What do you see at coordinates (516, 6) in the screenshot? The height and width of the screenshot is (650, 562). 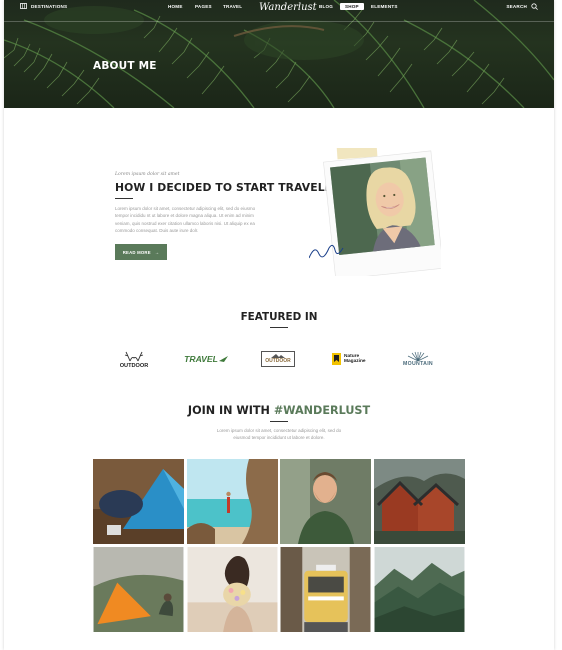 I see `search-label: SEARCH` at bounding box center [516, 6].